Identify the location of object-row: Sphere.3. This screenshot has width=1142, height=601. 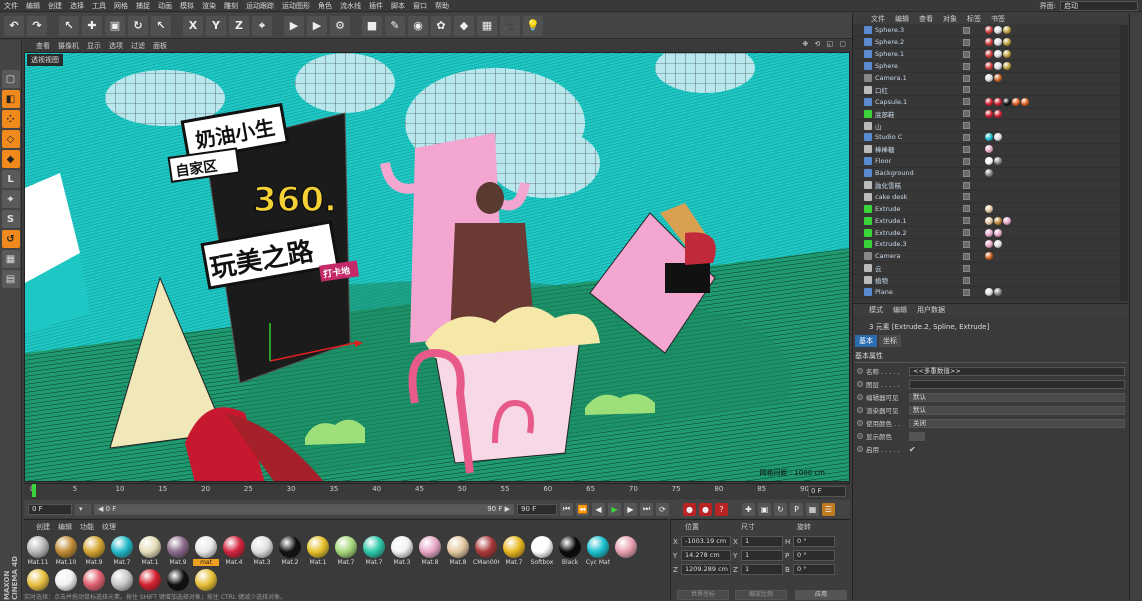
(991, 31).